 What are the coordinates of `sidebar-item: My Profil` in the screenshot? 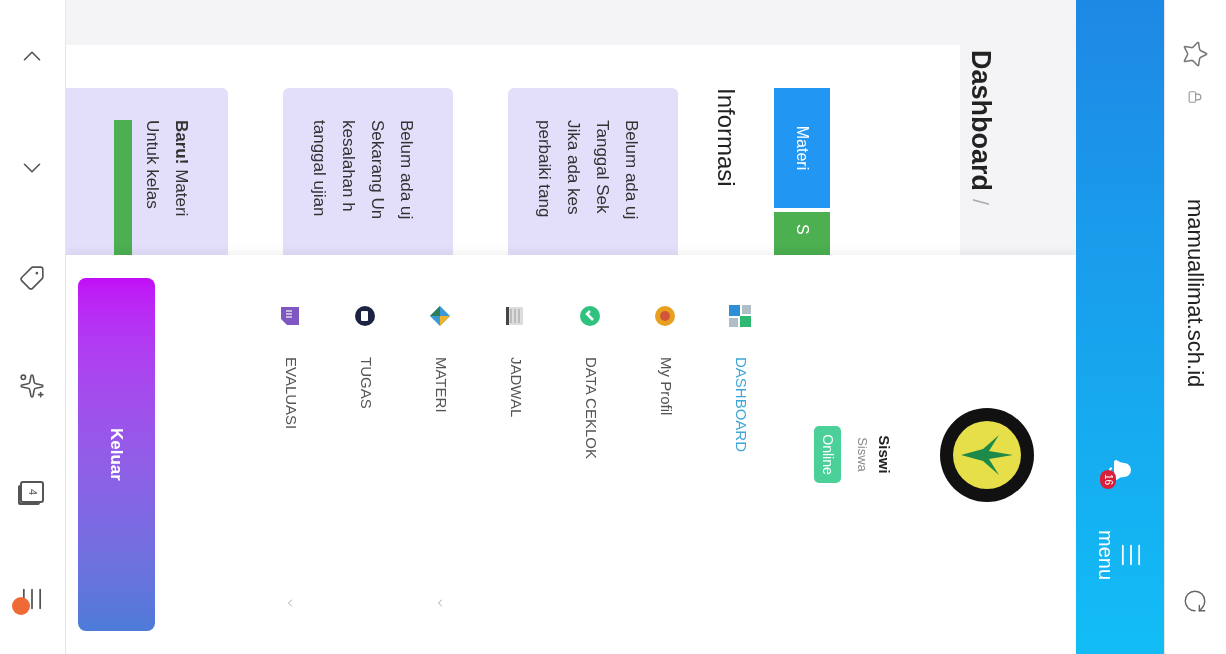 It's located at (665, 454).